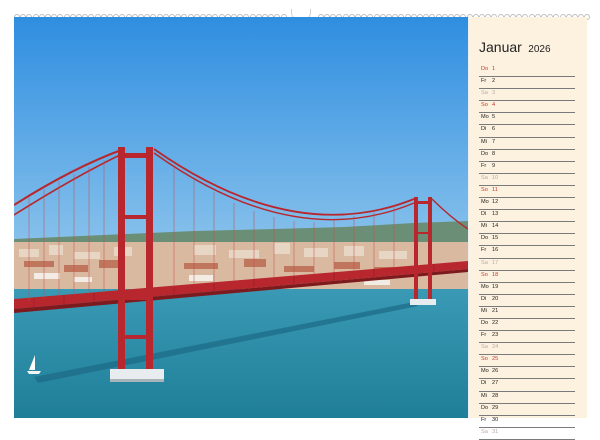  Describe the element at coordinates (527, 325) in the screenshot. I see `day-row: Do 22` at that location.